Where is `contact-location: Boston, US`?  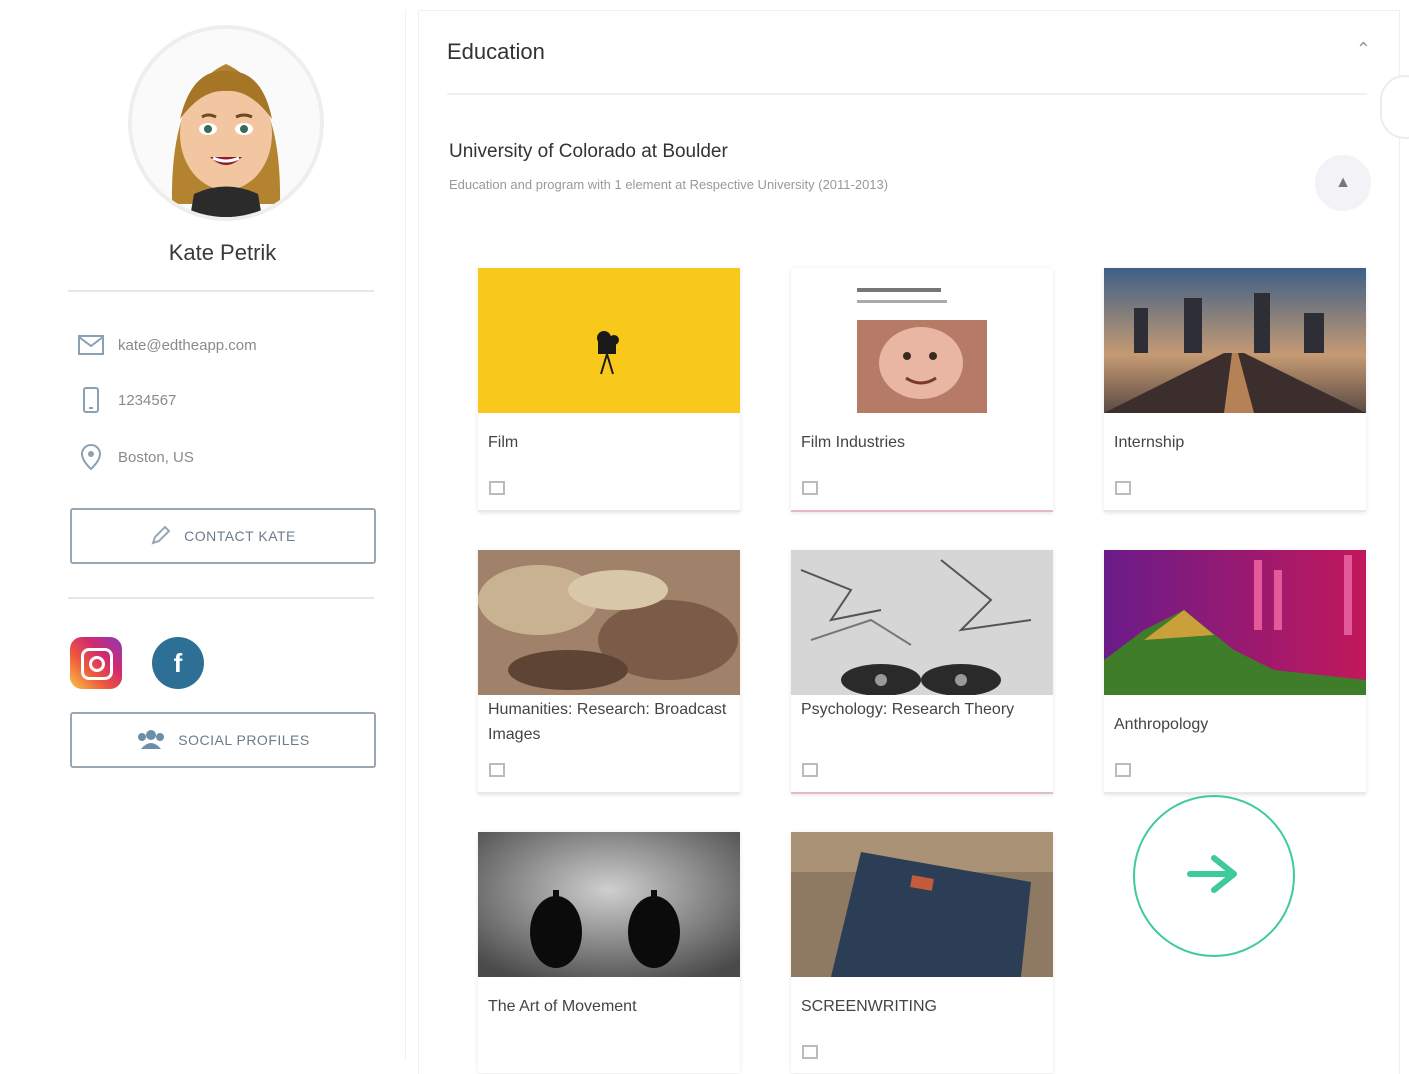
contact-location: Boston, US is located at coordinates (156, 457).